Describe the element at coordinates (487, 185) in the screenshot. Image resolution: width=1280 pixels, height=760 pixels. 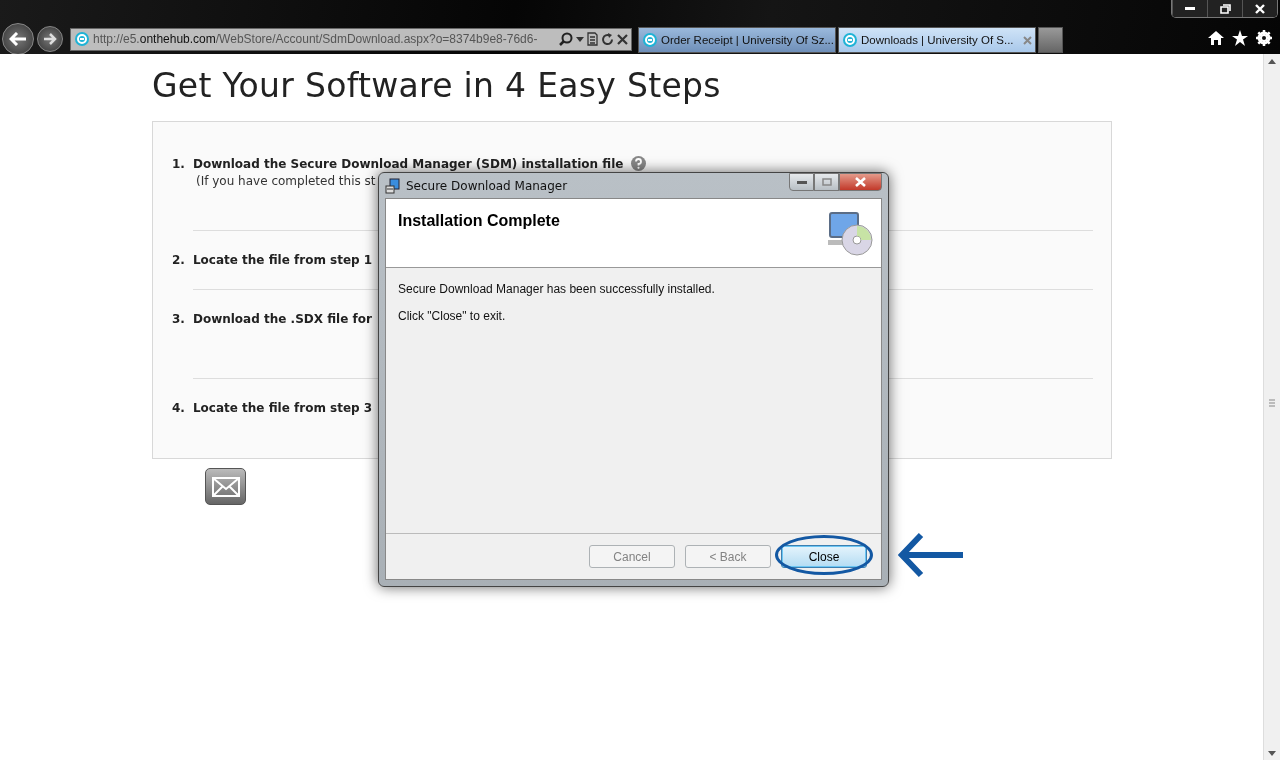
I see `dialog-title: Secure Download Manager` at that location.